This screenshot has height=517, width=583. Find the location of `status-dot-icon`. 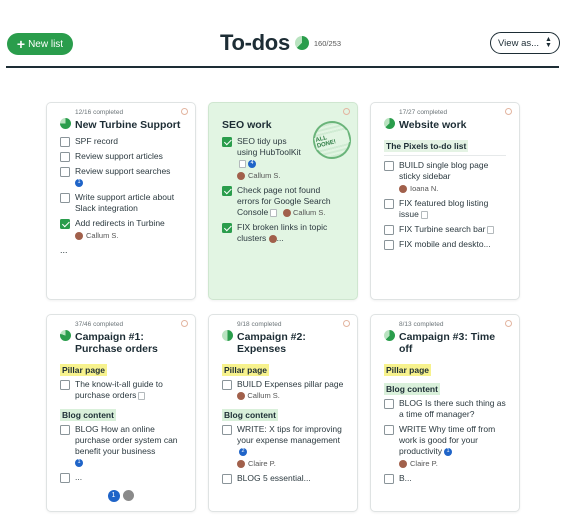

status-dot-icon is located at coordinates (346, 111).